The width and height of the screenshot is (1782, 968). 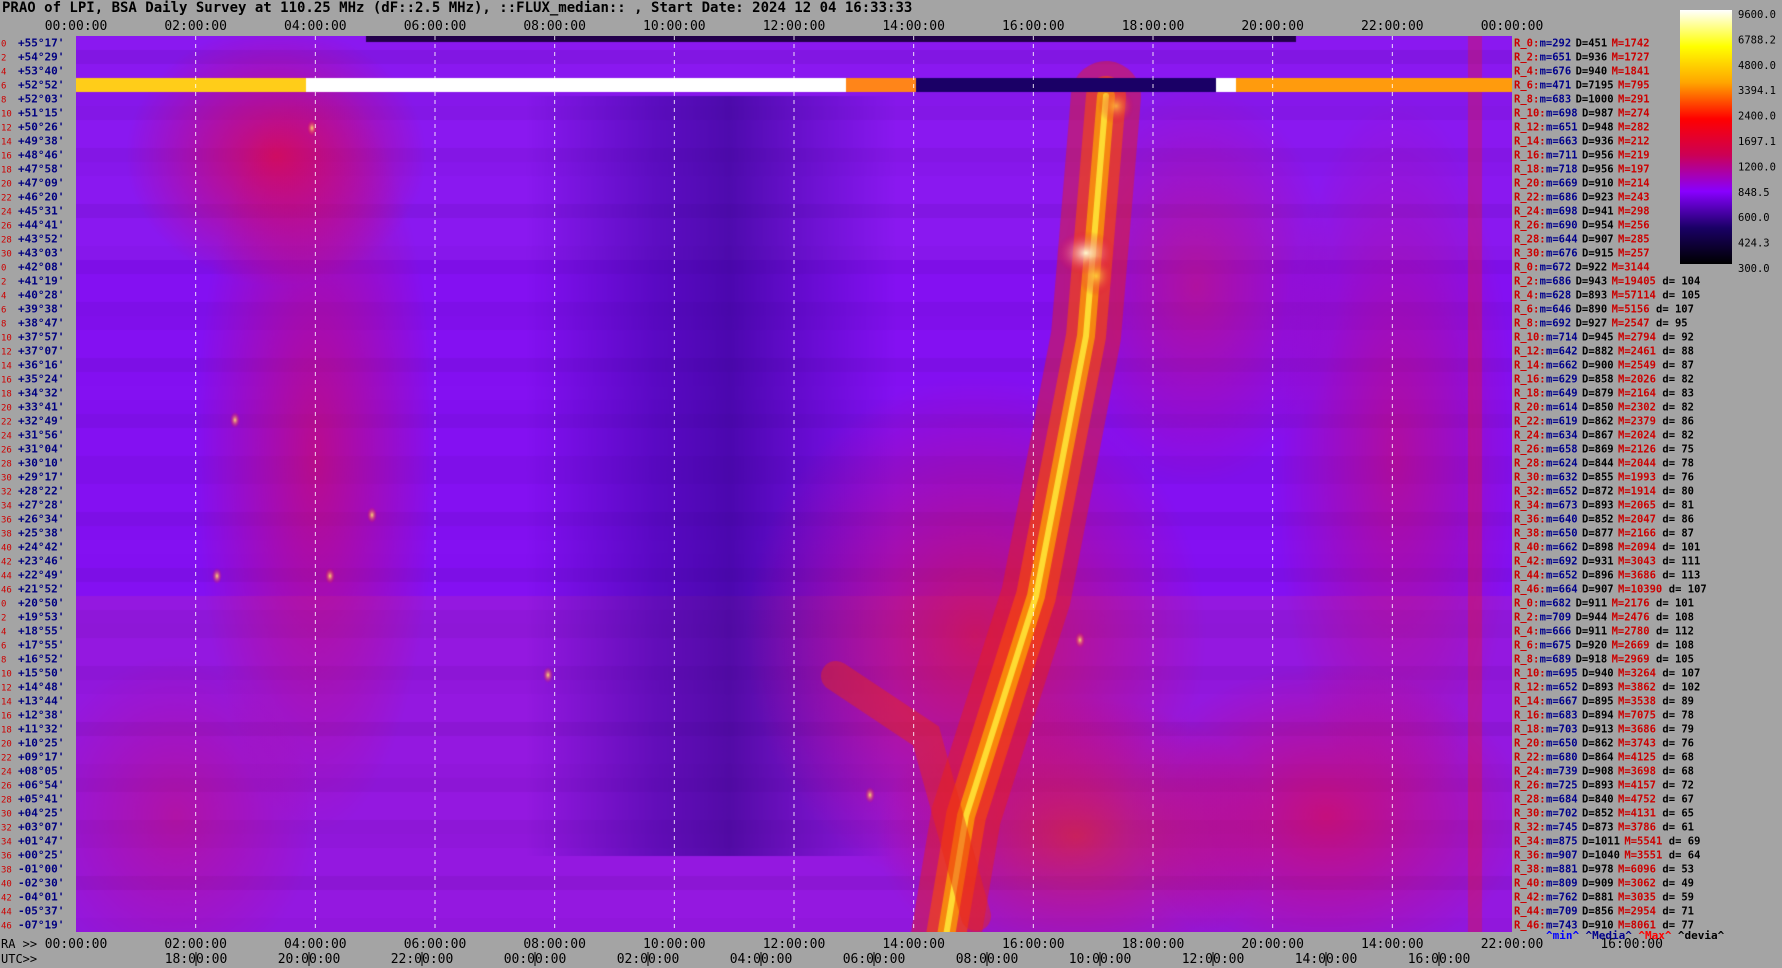 I want to click on stat-row-id: R_8:, so click(x=1526, y=100).